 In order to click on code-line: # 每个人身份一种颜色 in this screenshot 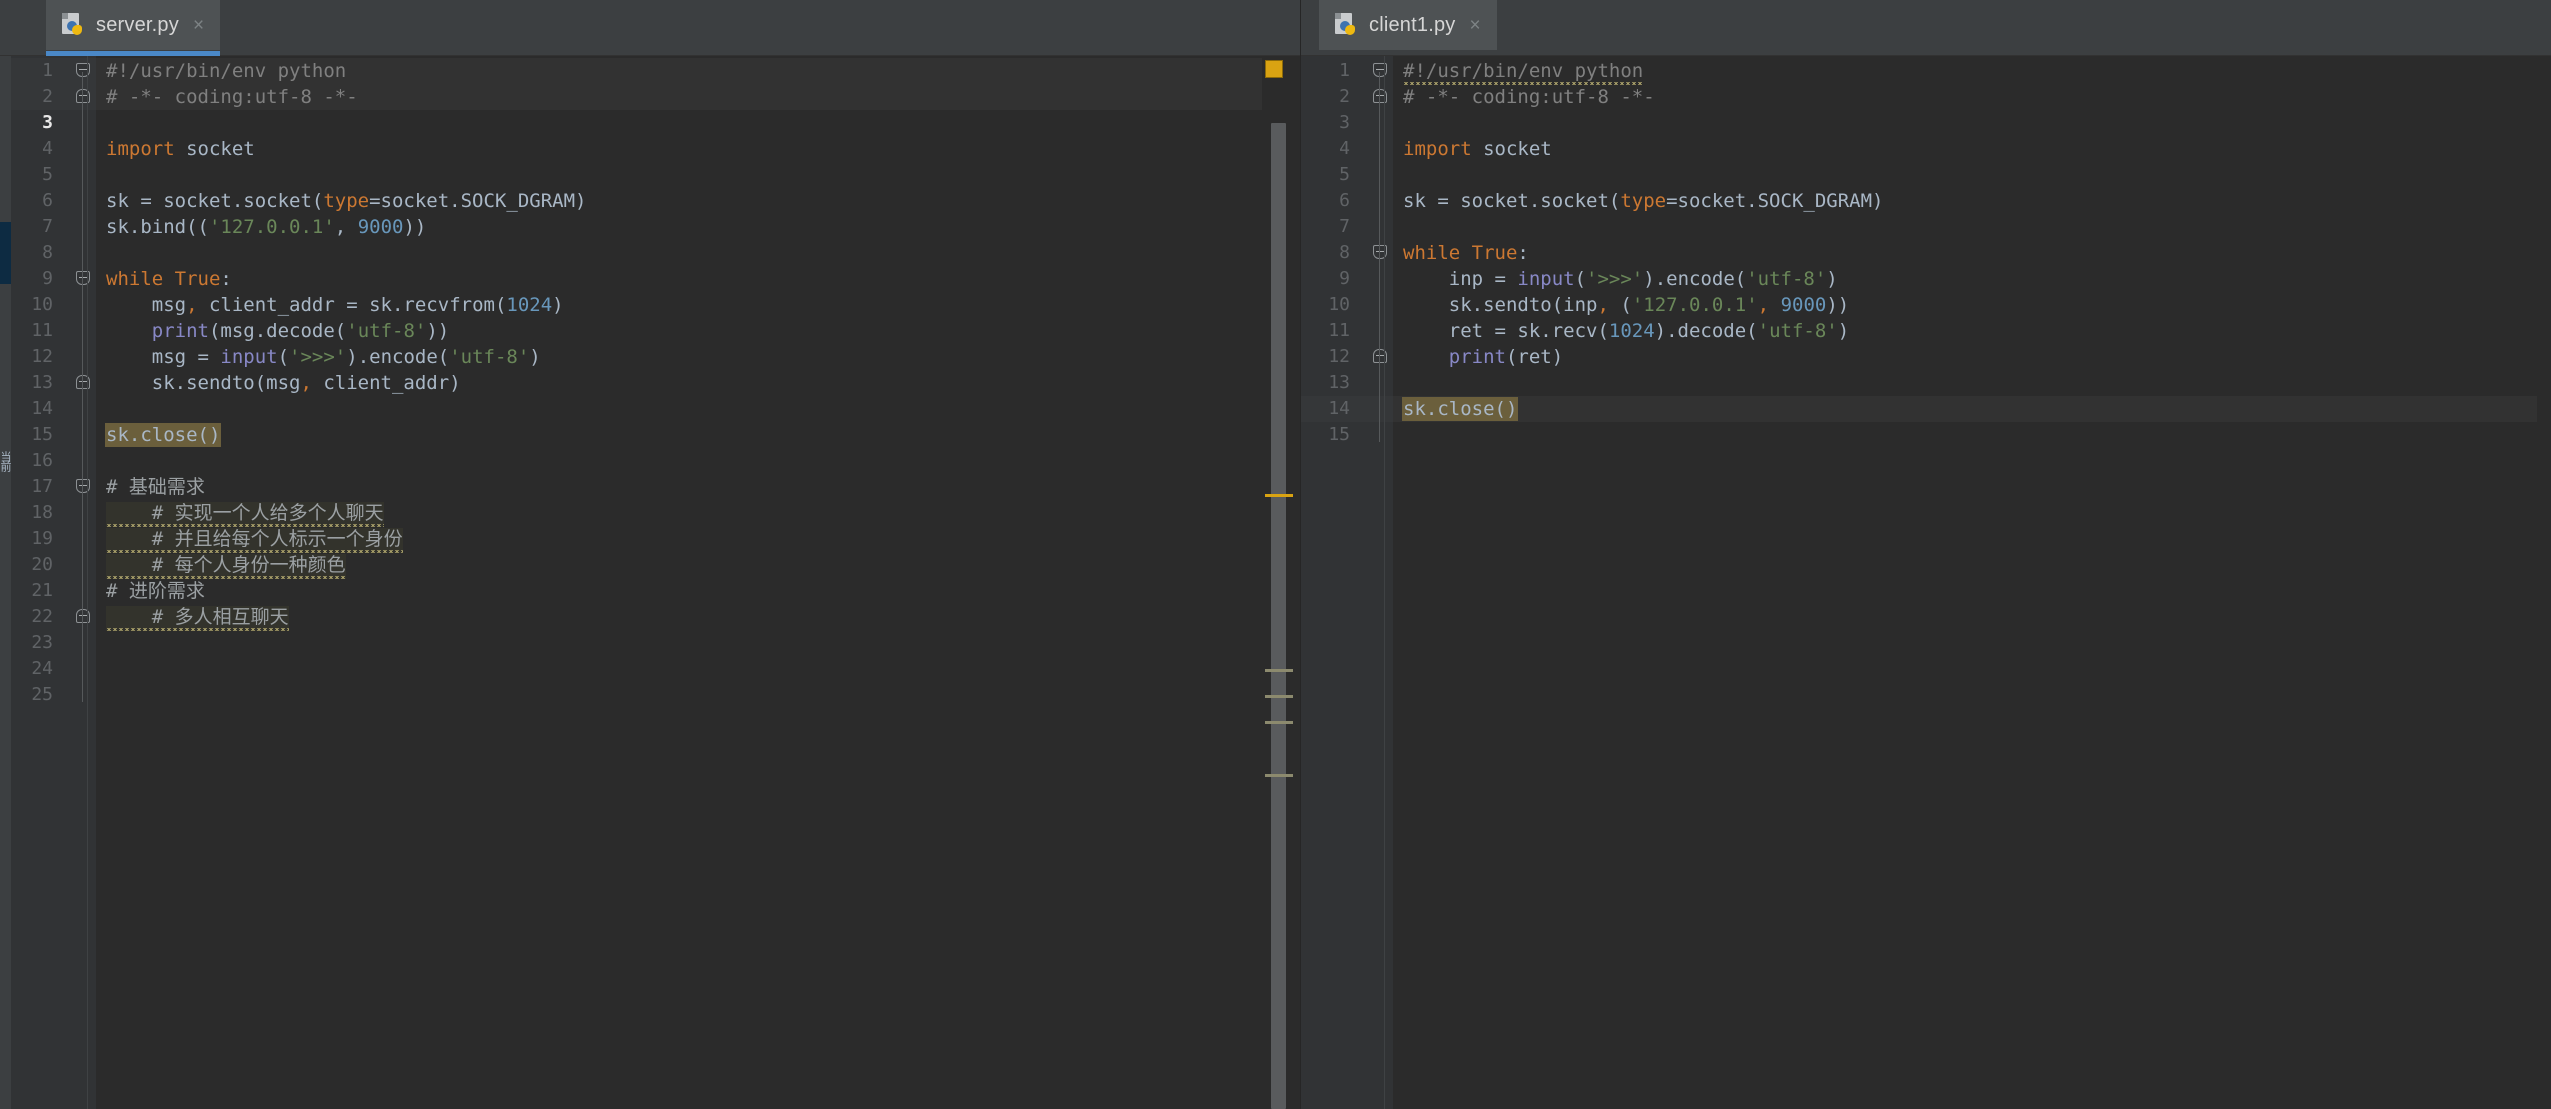, I will do `click(698, 565)`.